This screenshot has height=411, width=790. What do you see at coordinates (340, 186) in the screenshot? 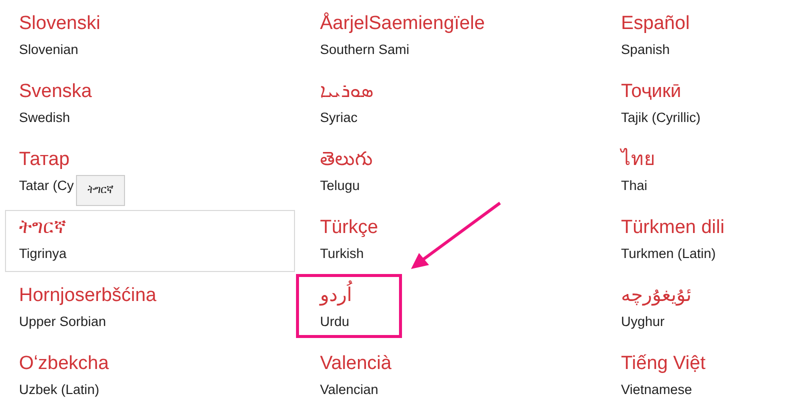
I see `language-english-name: Telugu` at bounding box center [340, 186].